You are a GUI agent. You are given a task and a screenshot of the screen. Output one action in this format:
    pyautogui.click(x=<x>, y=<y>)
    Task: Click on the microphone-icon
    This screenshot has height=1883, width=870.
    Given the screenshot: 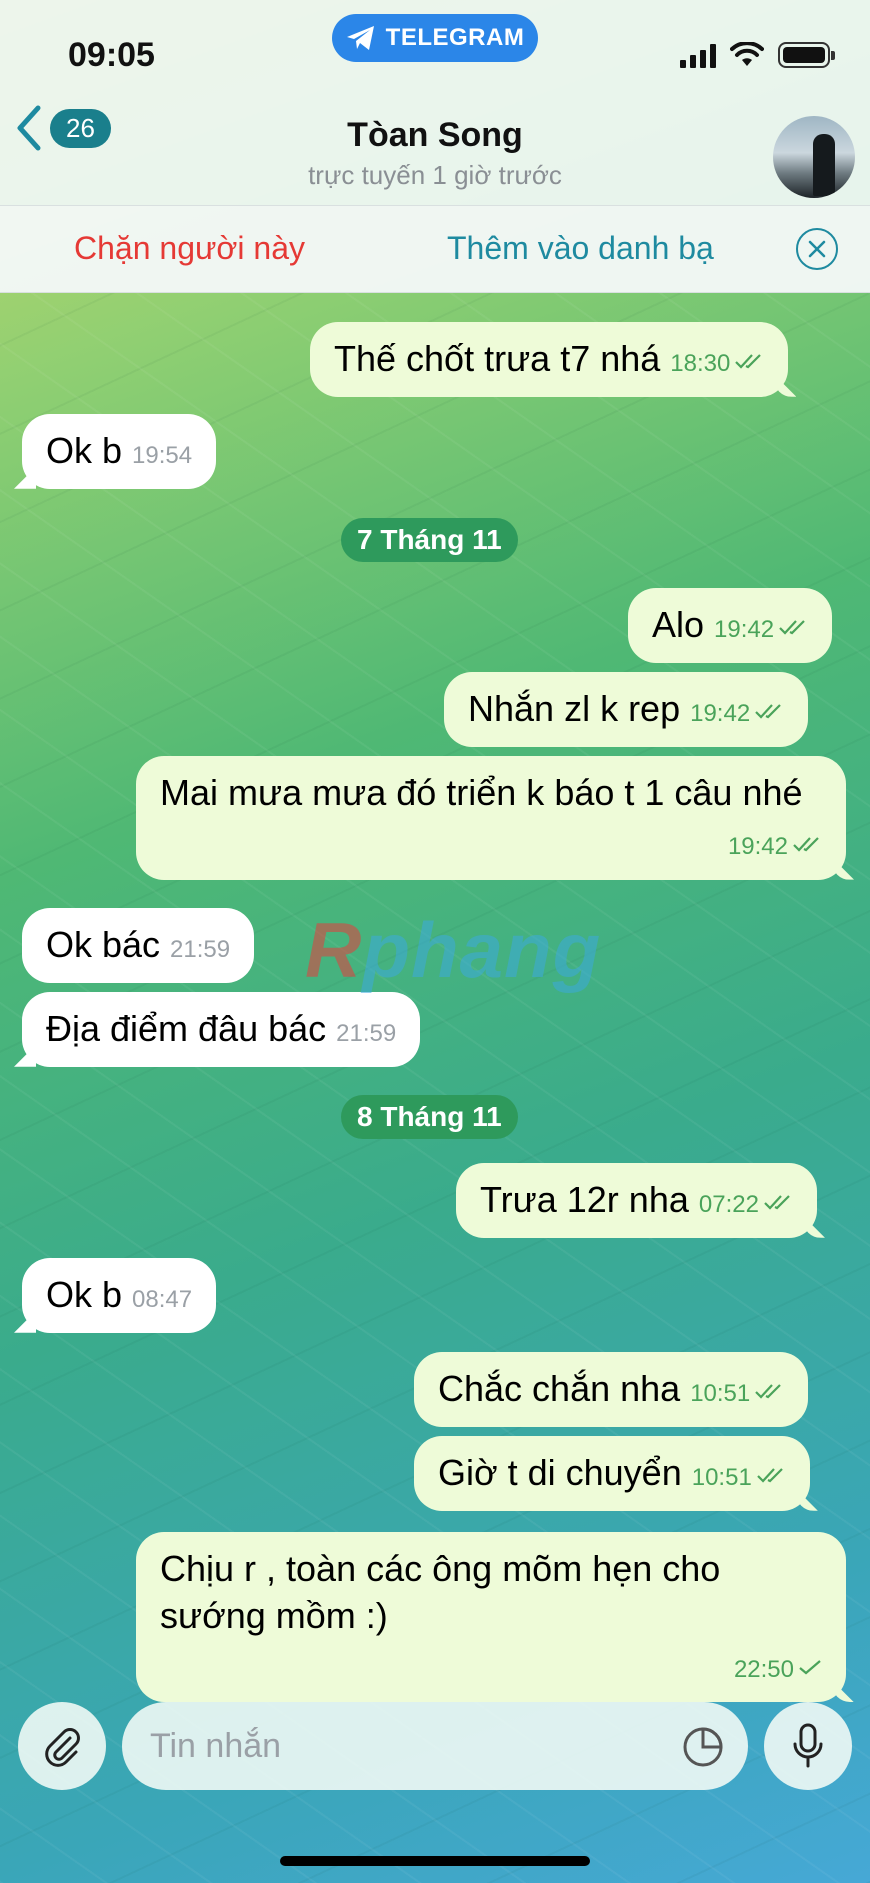 What is the action you would take?
    pyautogui.click(x=808, y=1745)
    